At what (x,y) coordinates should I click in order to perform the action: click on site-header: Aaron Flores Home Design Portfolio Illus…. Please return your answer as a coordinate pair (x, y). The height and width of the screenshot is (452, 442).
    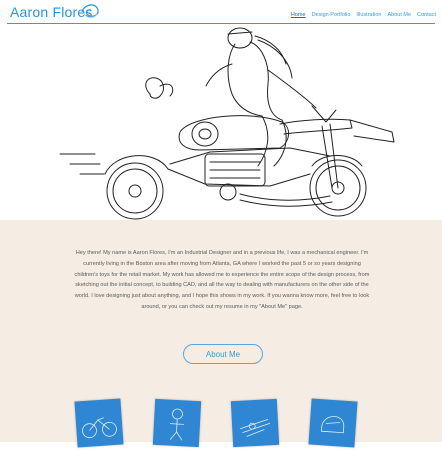
    Looking at the image, I should click on (221, 12).